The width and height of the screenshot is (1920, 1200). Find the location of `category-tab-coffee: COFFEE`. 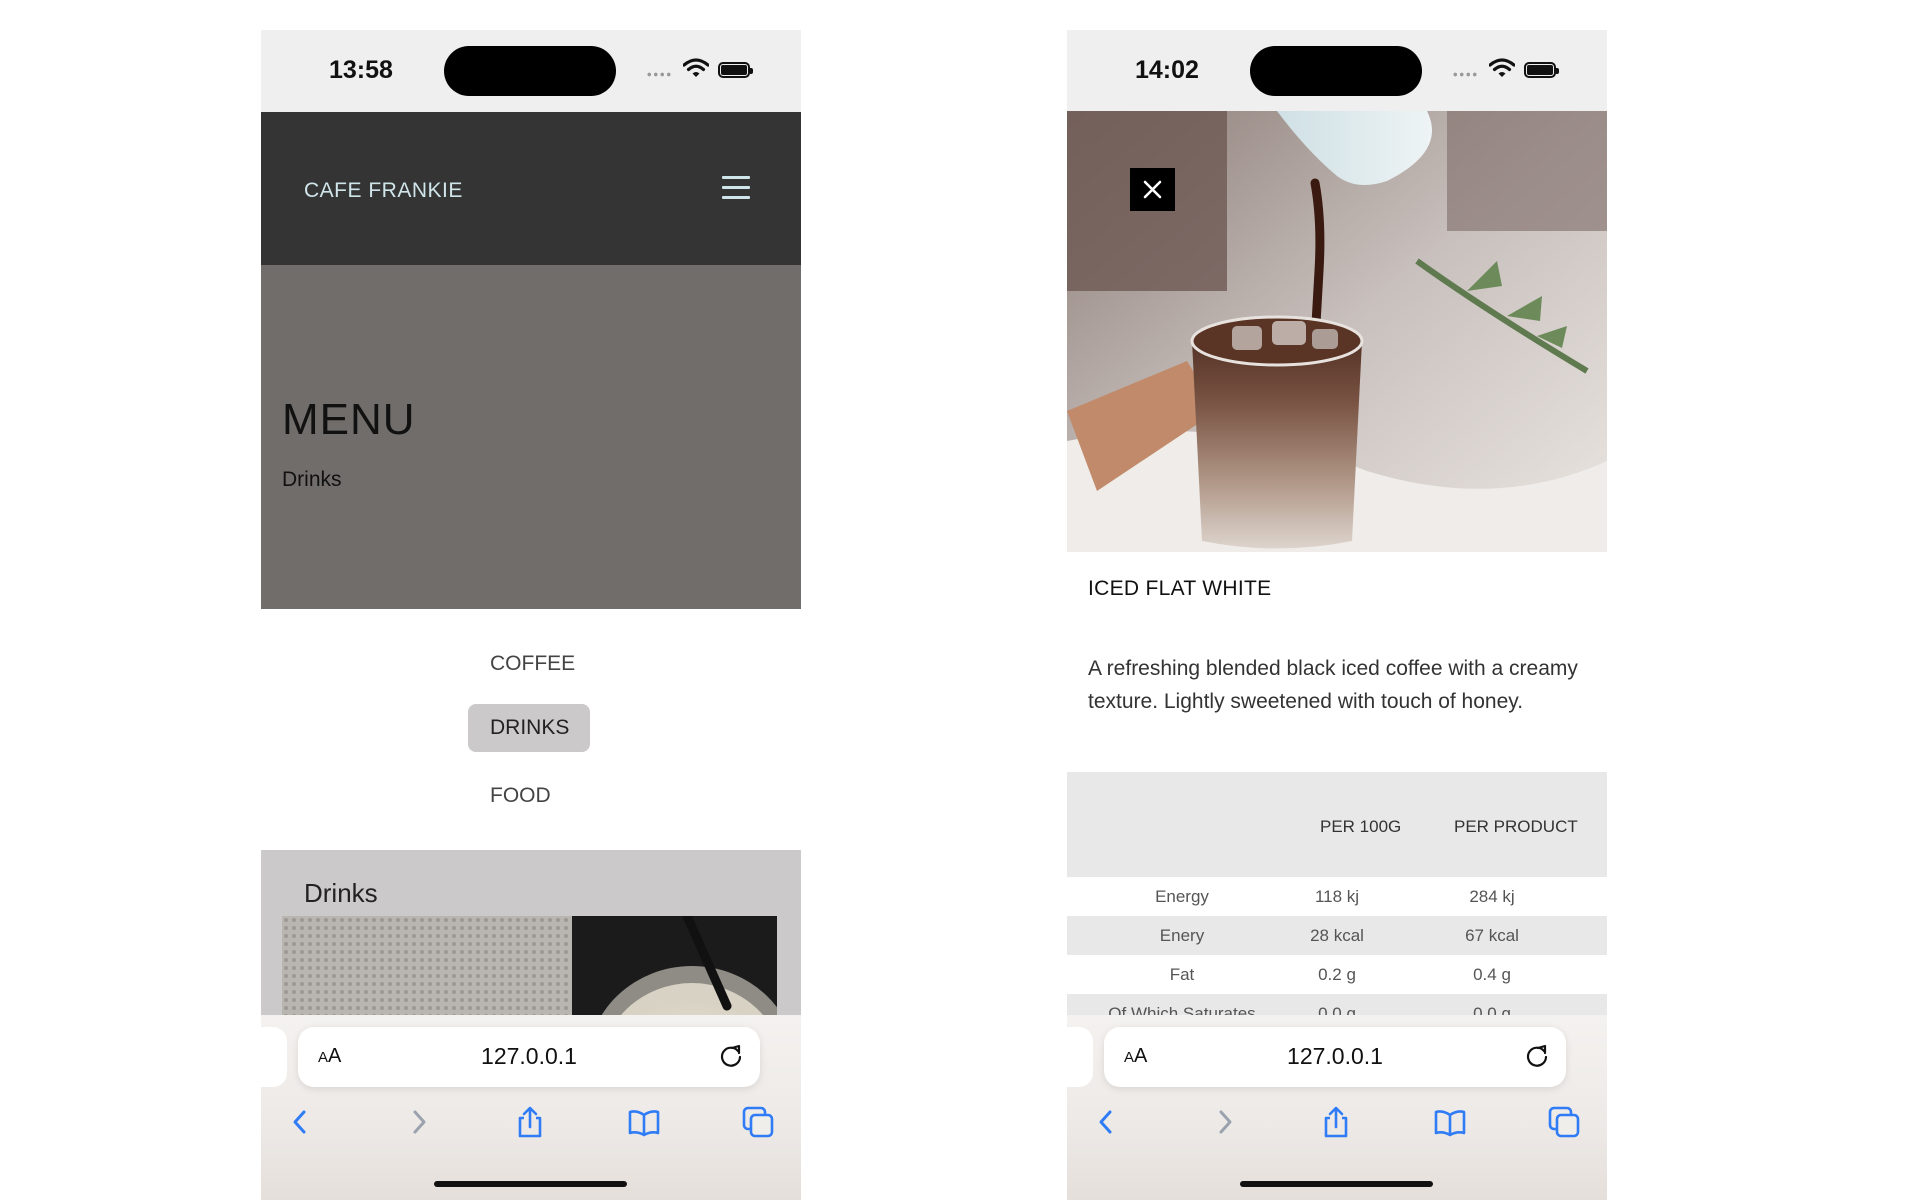

category-tab-coffee: COFFEE is located at coordinates (532, 664).